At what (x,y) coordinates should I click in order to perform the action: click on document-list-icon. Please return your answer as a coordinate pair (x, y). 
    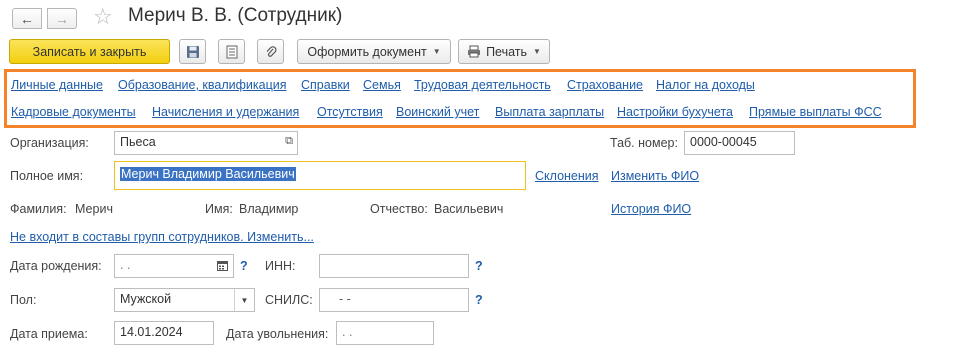
    Looking at the image, I should click on (231, 51).